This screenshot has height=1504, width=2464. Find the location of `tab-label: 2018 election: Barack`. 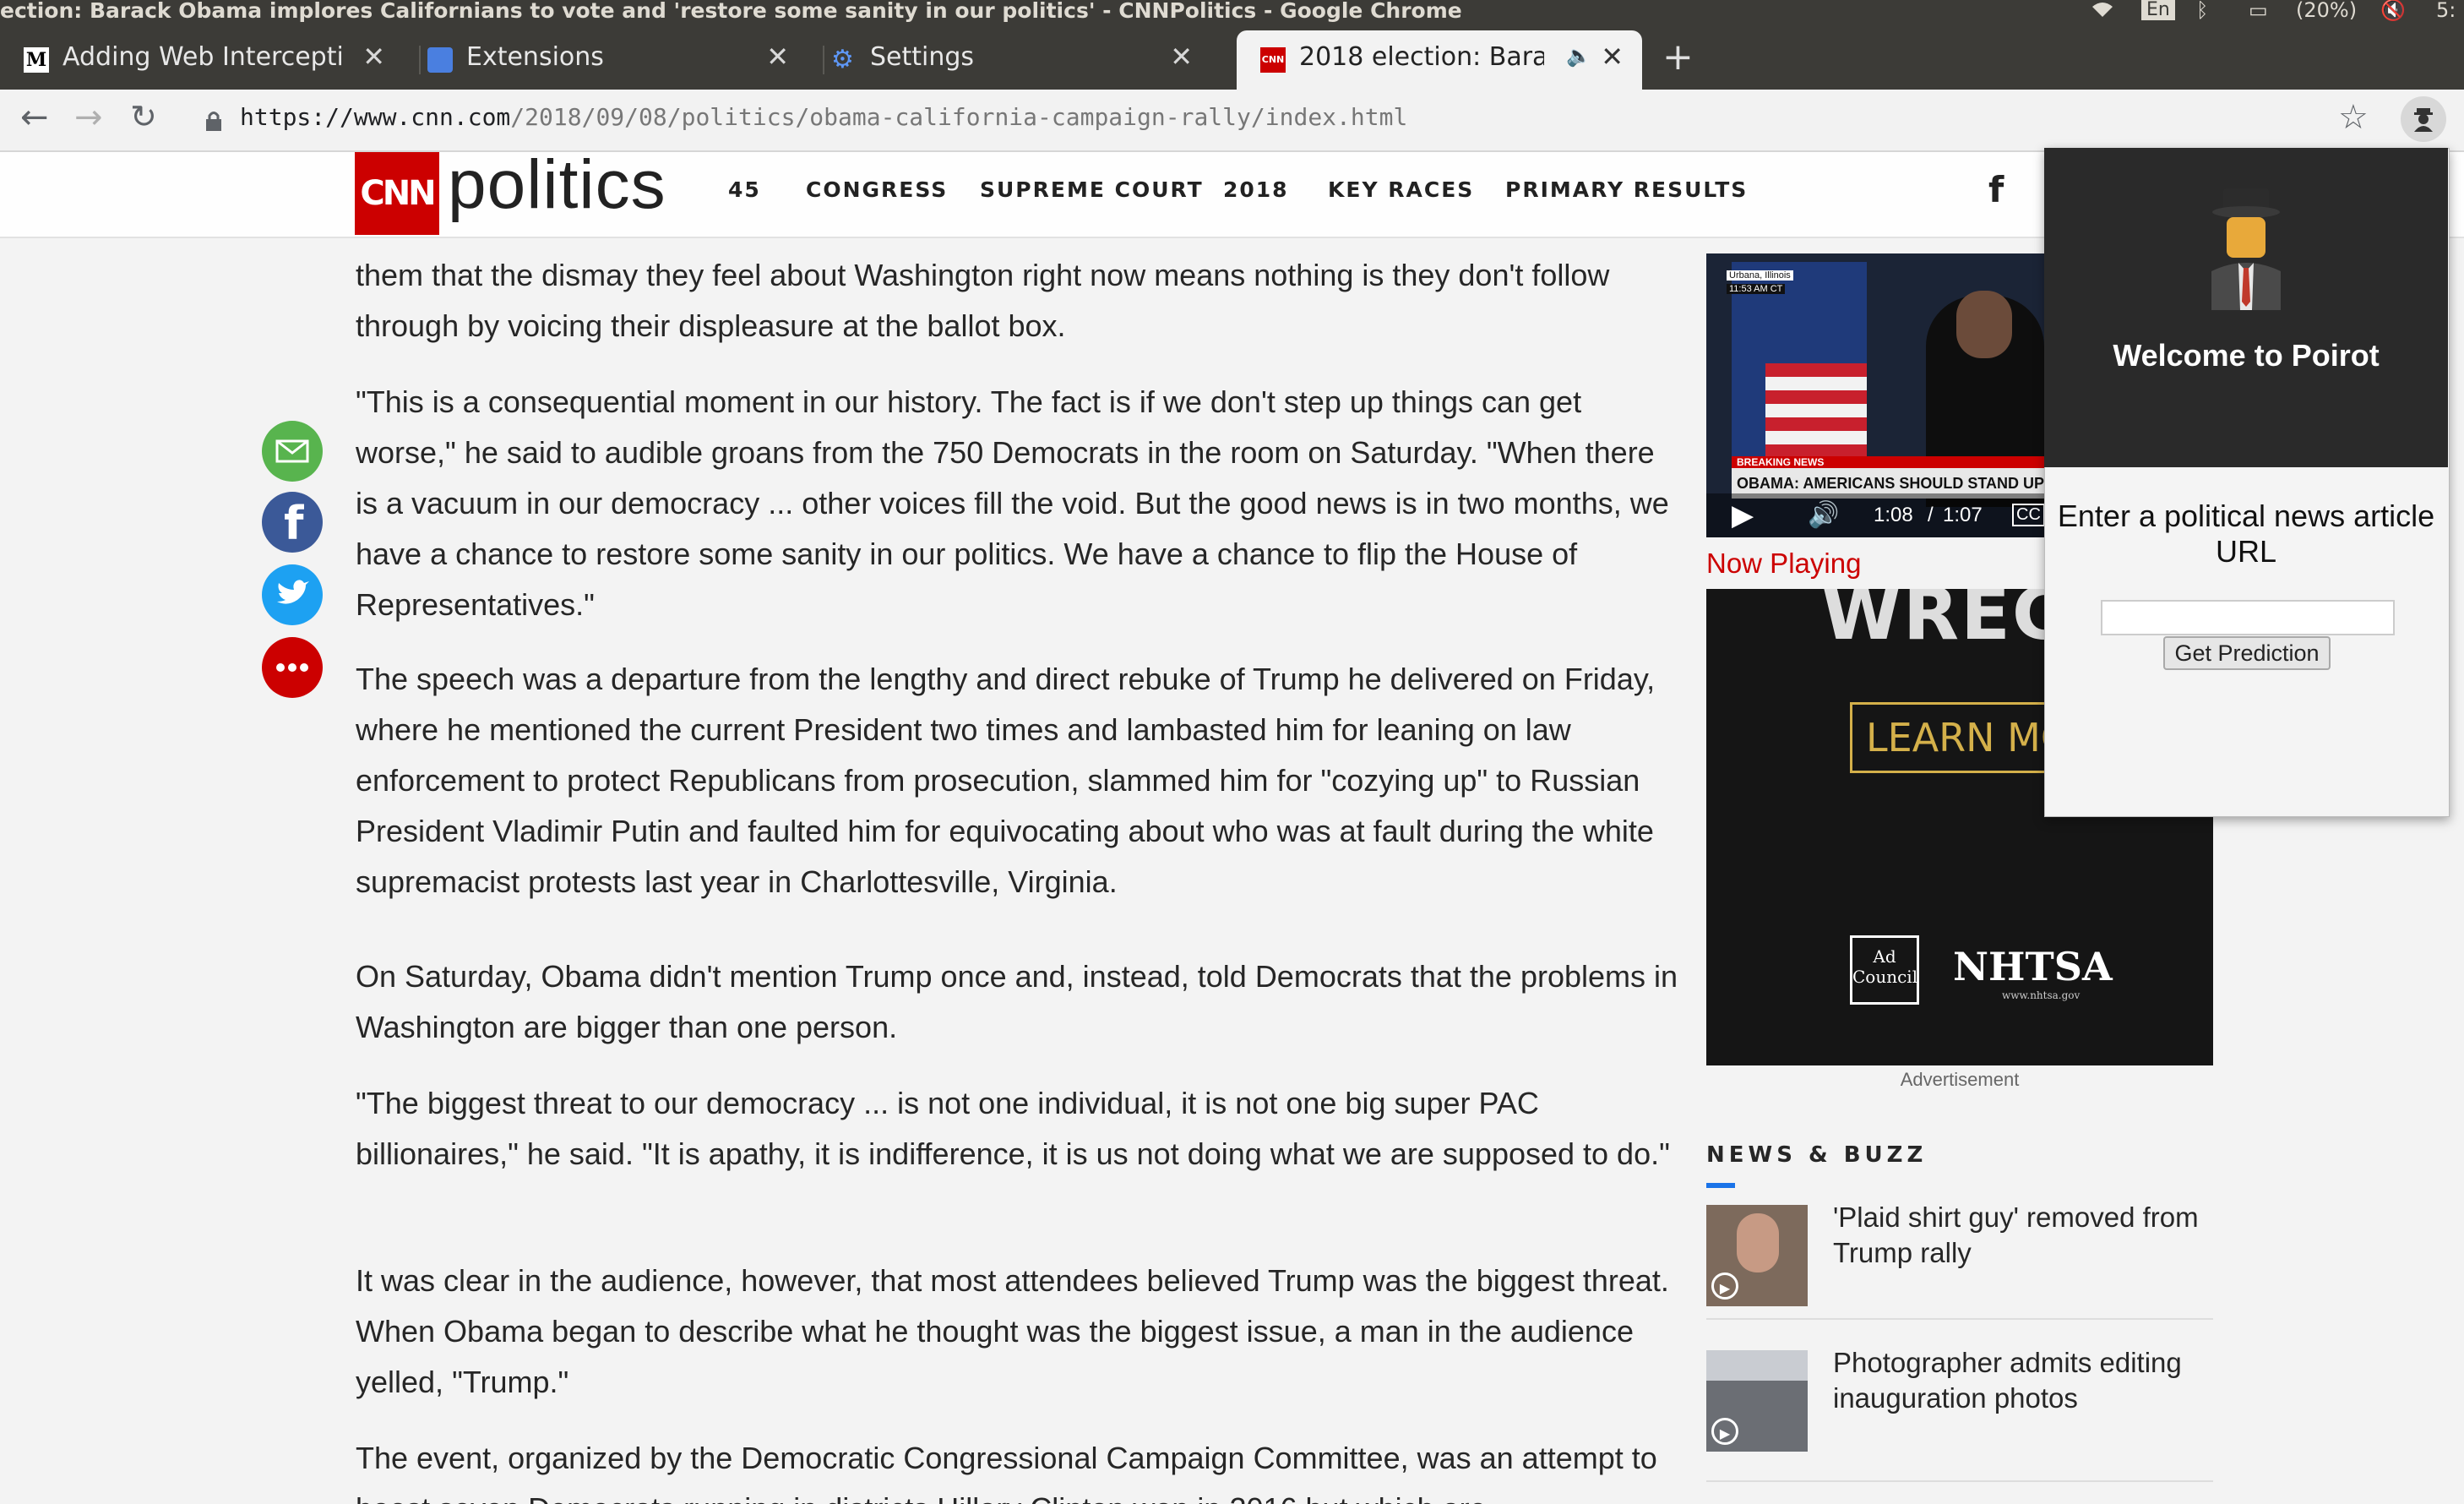

tab-label: 2018 election: Barack is located at coordinates (1421, 57).